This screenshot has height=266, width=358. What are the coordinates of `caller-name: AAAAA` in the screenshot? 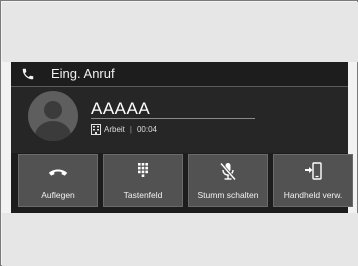 It's located at (121, 108).